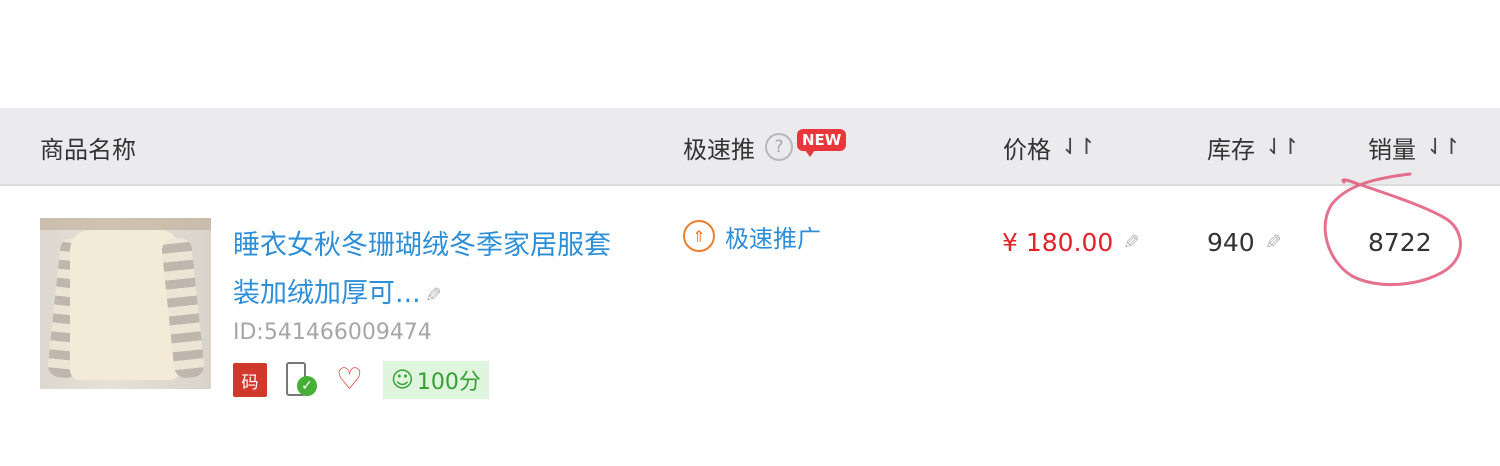 This screenshot has width=1500, height=466. I want to click on header-price: 价格 ⇃↾, so click(1049, 147).